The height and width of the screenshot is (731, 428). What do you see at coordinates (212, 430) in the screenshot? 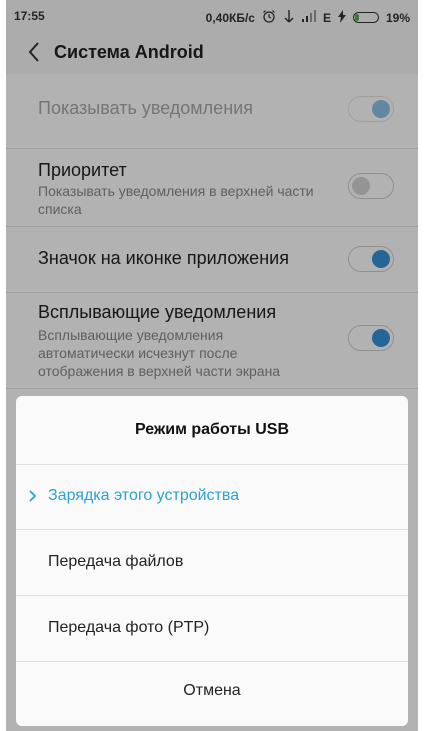
I see `dialog-title: Режим работы USB` at bounding box center [212, 430].